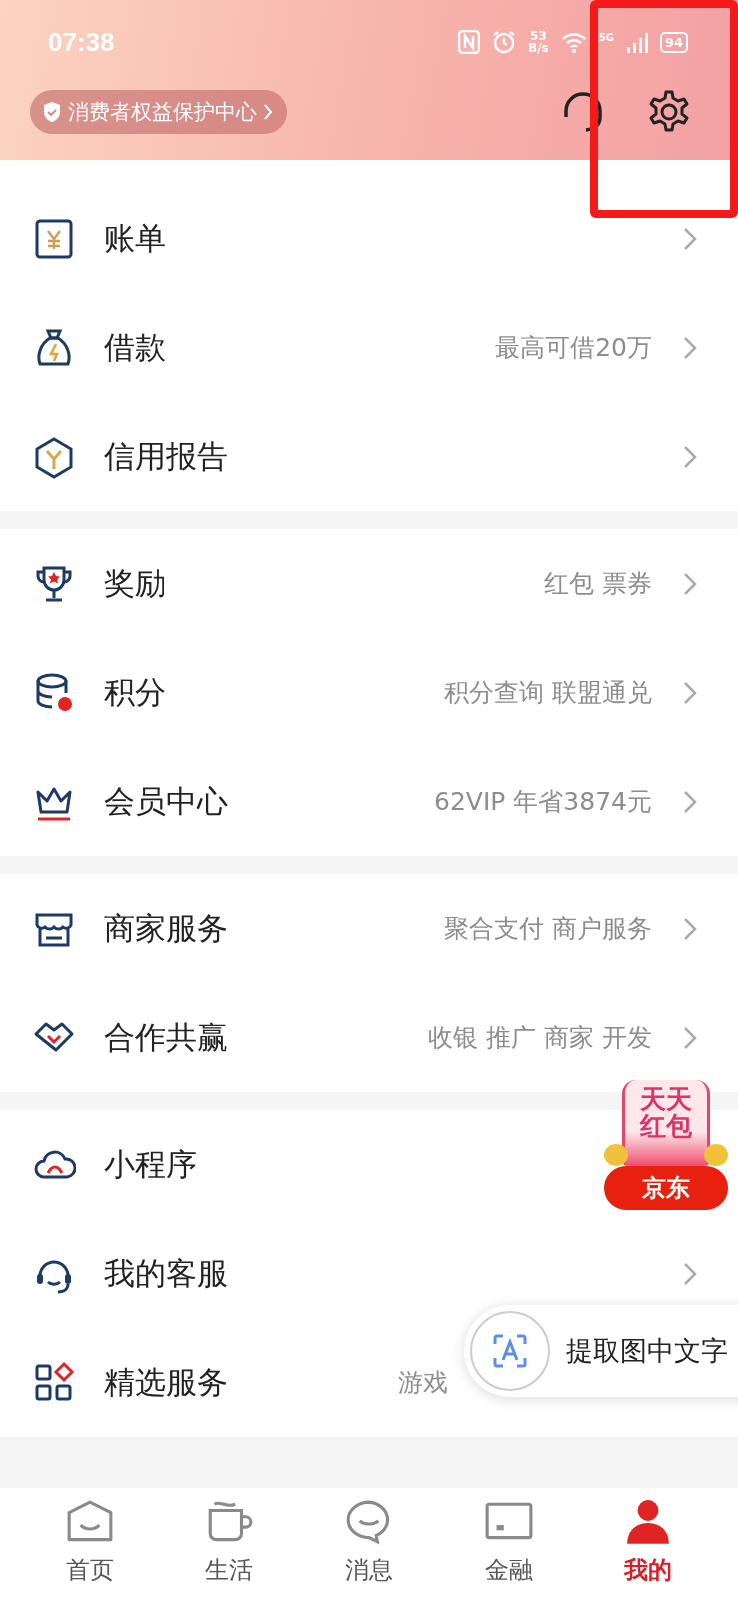  Describe the element at coordinates (666, 1115) in the screenshot. I see `badge-title: 天天红包` at that location.